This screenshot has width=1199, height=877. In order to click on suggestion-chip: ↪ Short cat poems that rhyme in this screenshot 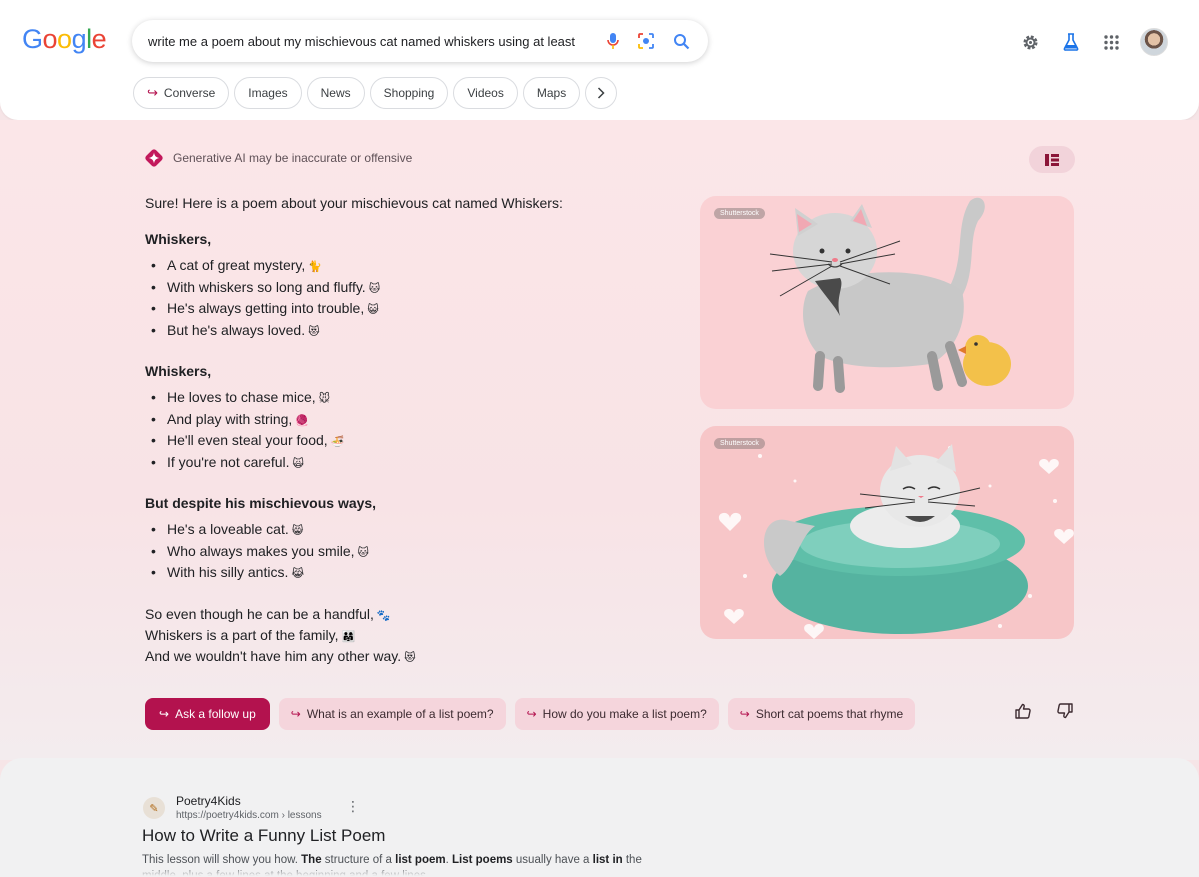, I will do `click(821, 714)`.